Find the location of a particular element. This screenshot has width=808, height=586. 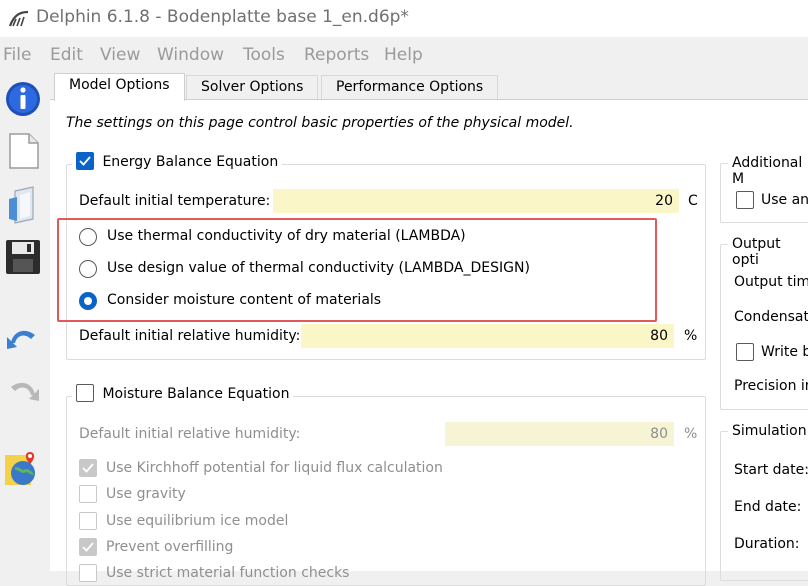

strict-checks-label: Use strict material function checks is located at coordinates (228, 573).